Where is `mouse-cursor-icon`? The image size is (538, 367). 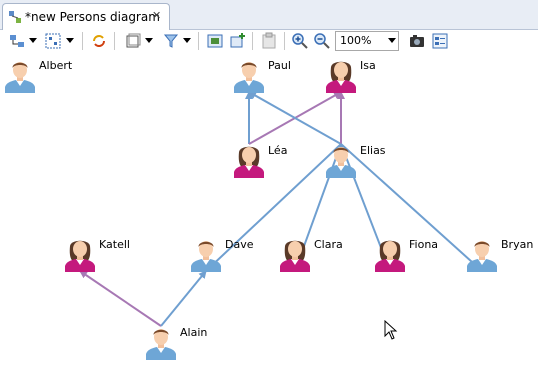 mouse-cursor-icon is located at coordinates (391, 330).